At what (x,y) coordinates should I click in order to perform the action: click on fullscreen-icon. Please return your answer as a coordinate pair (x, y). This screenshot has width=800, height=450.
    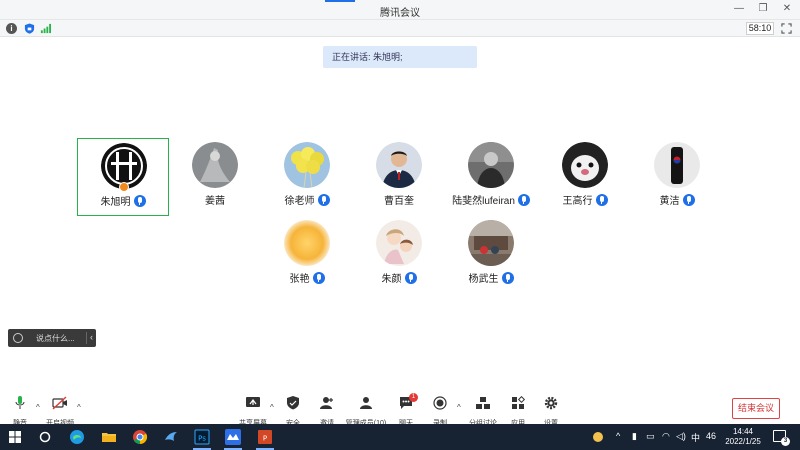
    Looking at the image, I should click on (786, 28).